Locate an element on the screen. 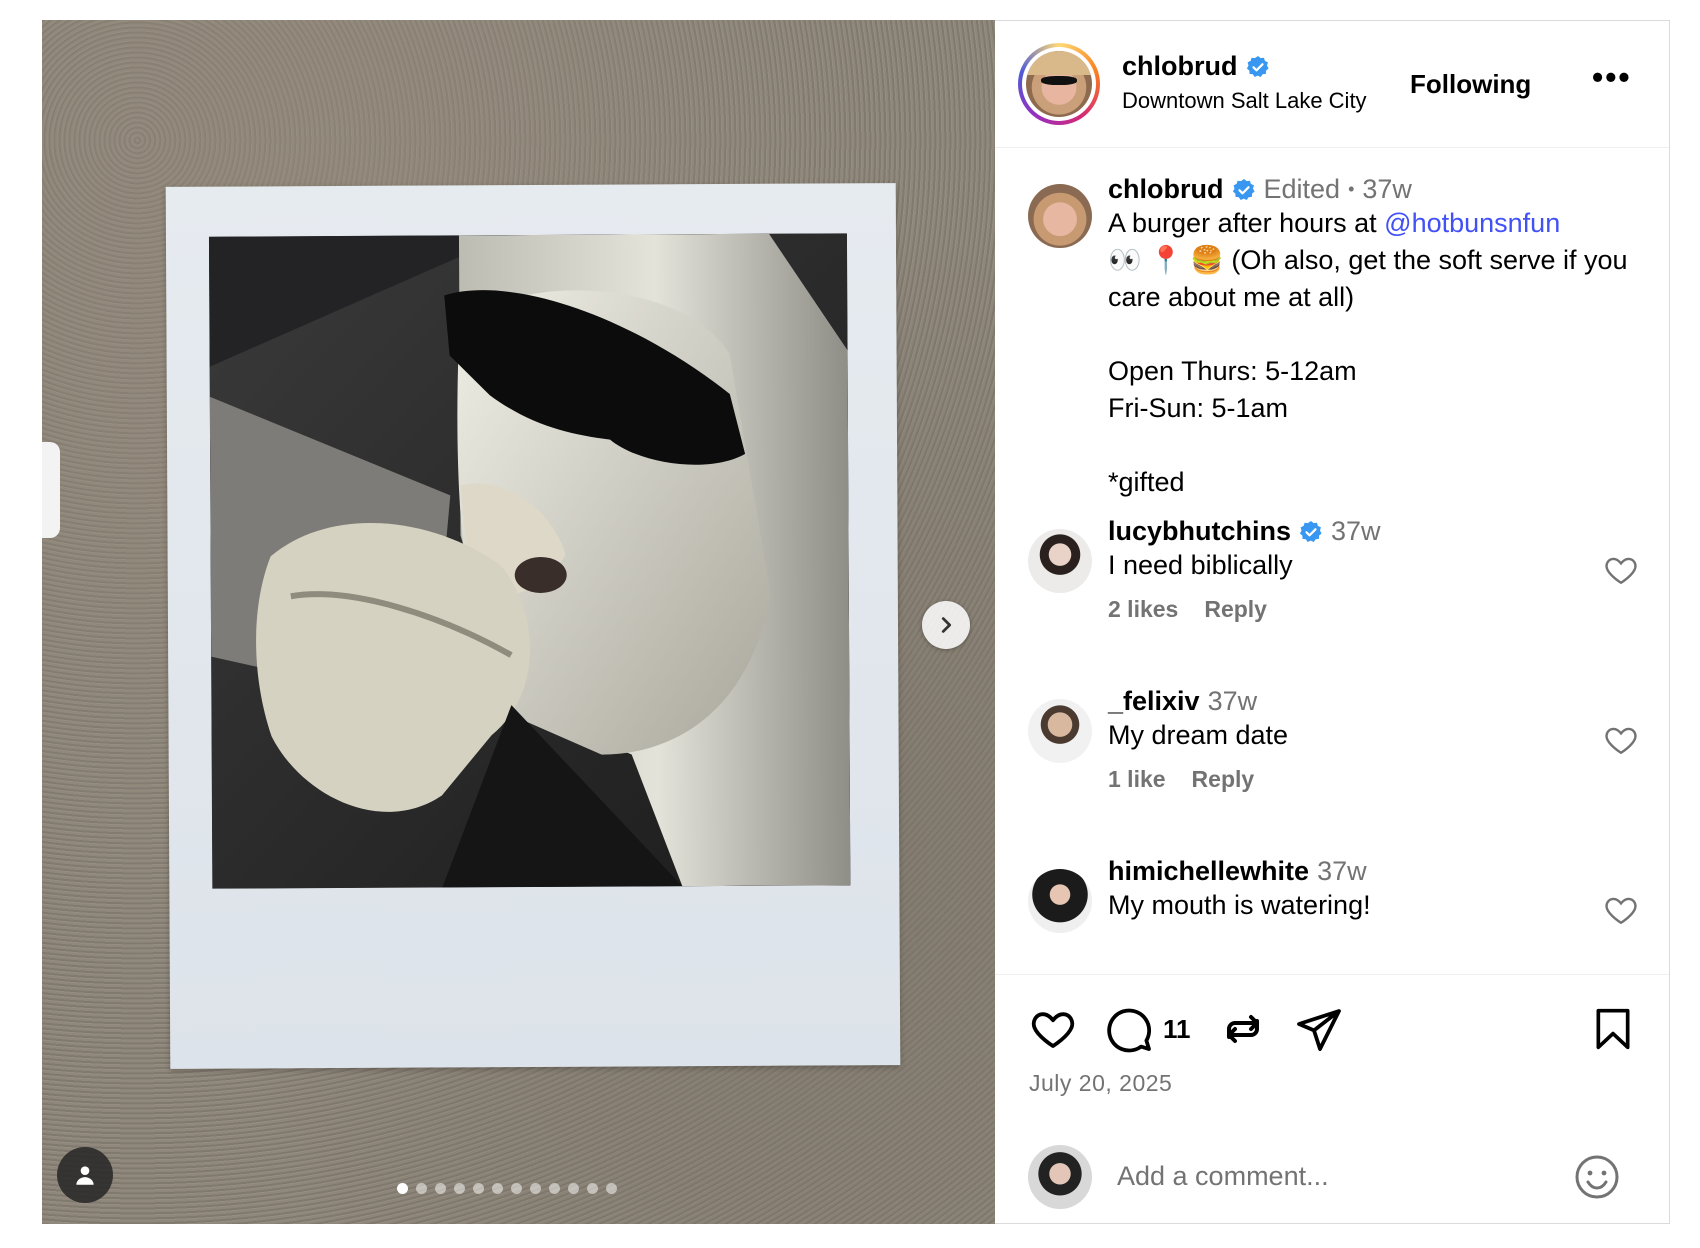 This screenshot has width=1700, height=1248. chevron-right-icon is located at coordinates (946, 625).